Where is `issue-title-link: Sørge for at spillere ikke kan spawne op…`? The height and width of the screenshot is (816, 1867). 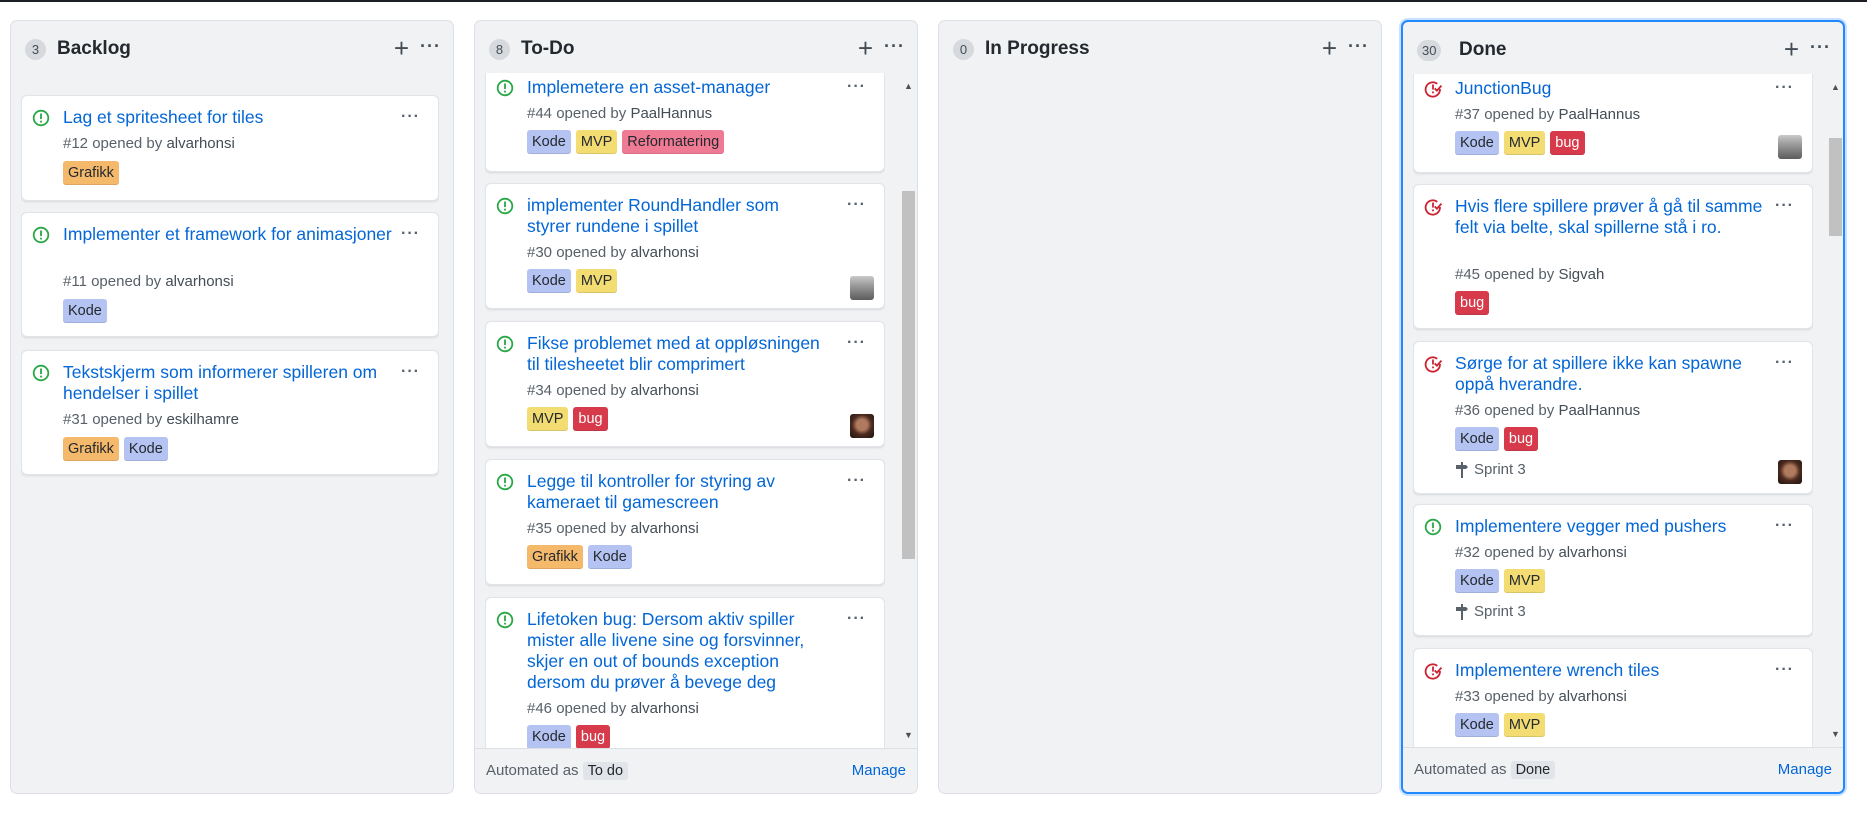 issue-title-link: Sørge for at spillere ikke kan spawne op… is located at coordinates (1610, 374).